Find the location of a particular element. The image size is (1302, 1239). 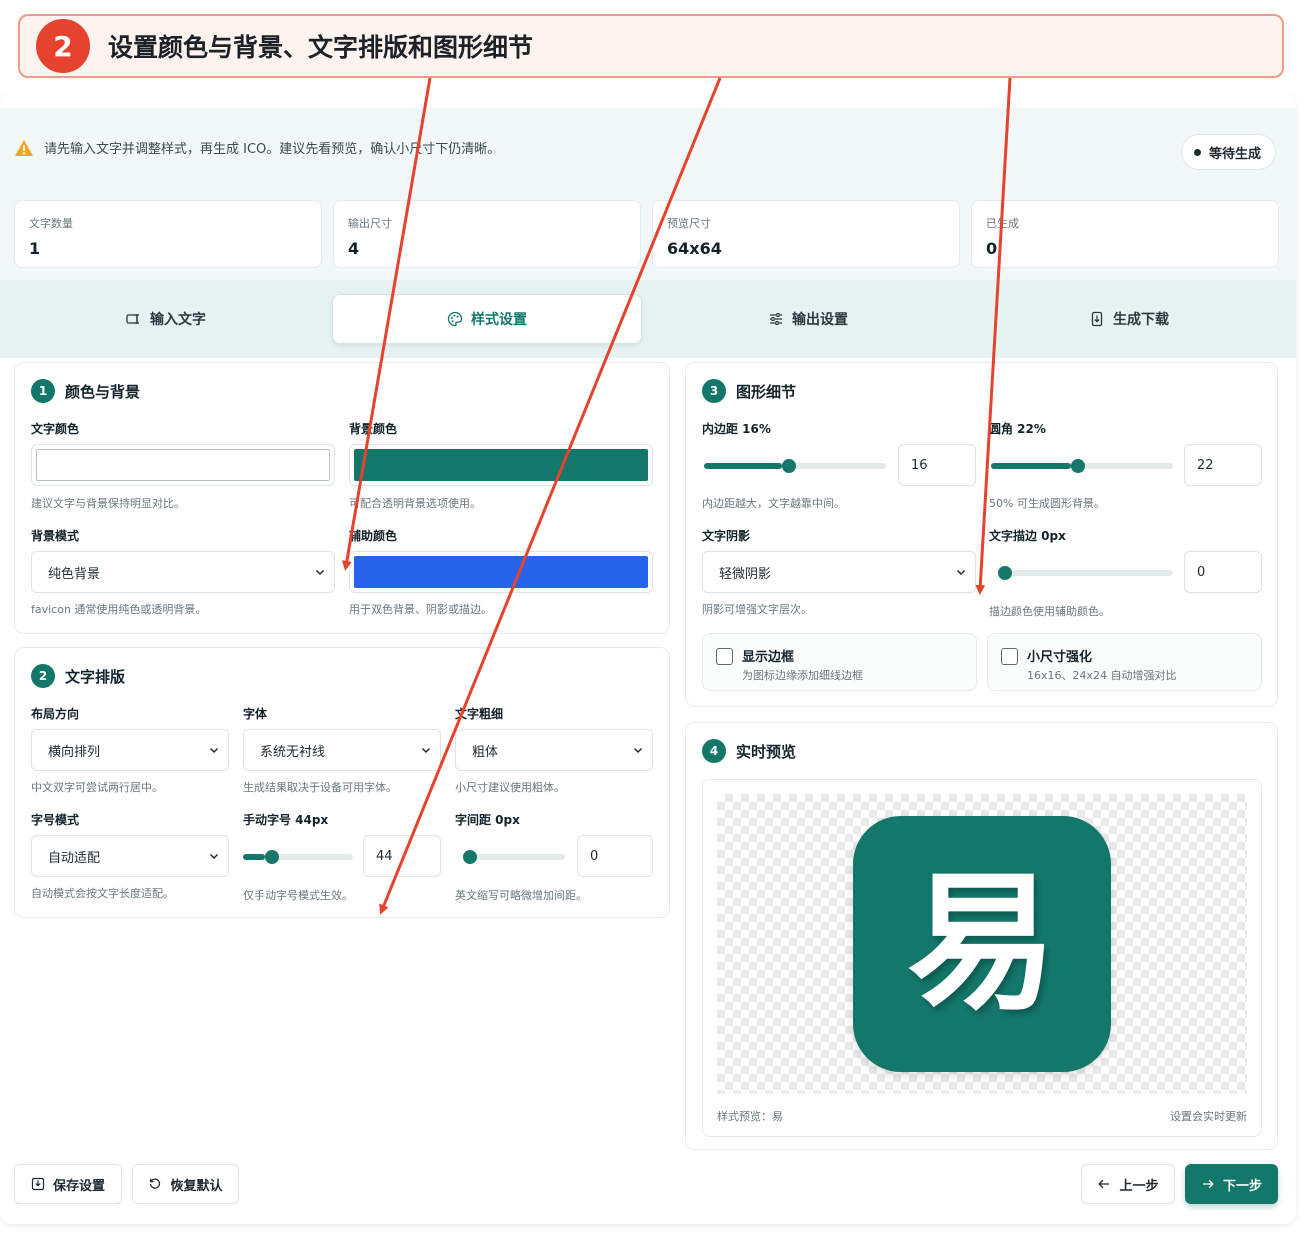

status-badge: 等待生成 is located at coordinates (1228, 152).